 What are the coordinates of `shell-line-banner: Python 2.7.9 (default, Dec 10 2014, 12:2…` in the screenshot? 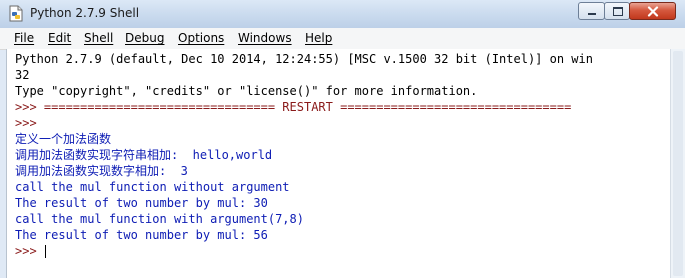 It's located at (304, 59).